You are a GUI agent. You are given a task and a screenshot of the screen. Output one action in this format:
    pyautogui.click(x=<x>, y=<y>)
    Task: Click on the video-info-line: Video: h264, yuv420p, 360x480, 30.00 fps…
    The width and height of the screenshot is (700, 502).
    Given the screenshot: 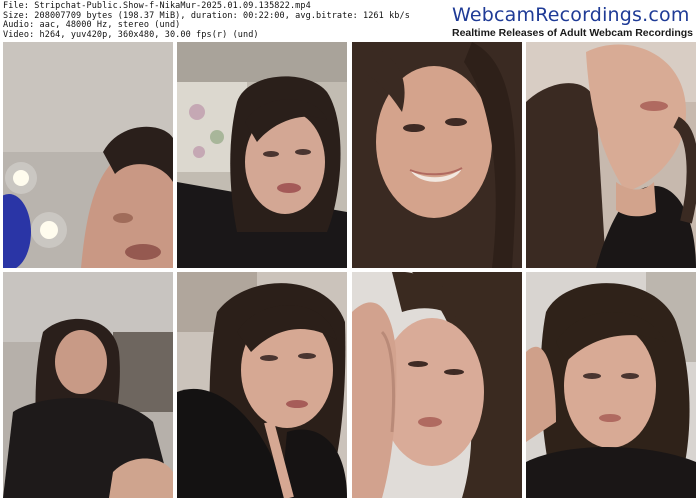 What is the action you would take?
    pyautogui.click(x=131, y=34)
    